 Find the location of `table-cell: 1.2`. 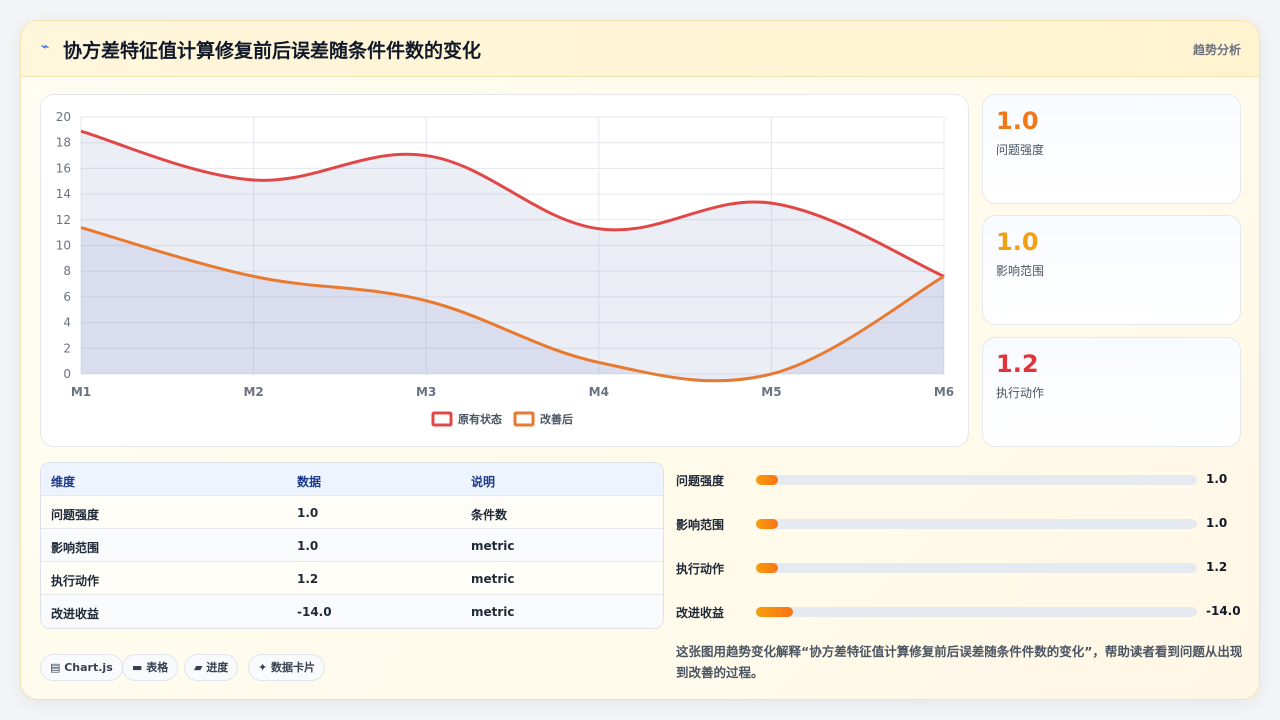

table-cell: 1.2 is located at coordinates (308, 579).